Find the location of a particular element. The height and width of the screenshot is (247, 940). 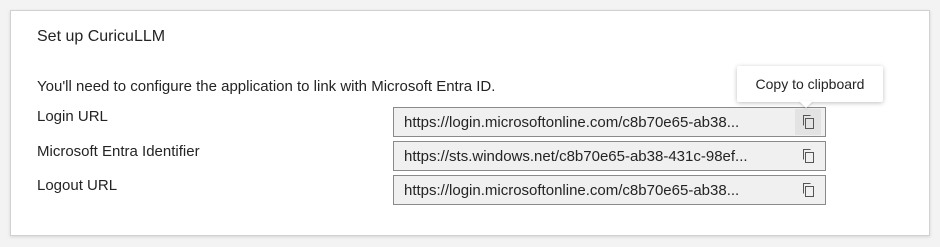

copy-tooltip: Copy to clipboard is located at coordinates (810, 84).